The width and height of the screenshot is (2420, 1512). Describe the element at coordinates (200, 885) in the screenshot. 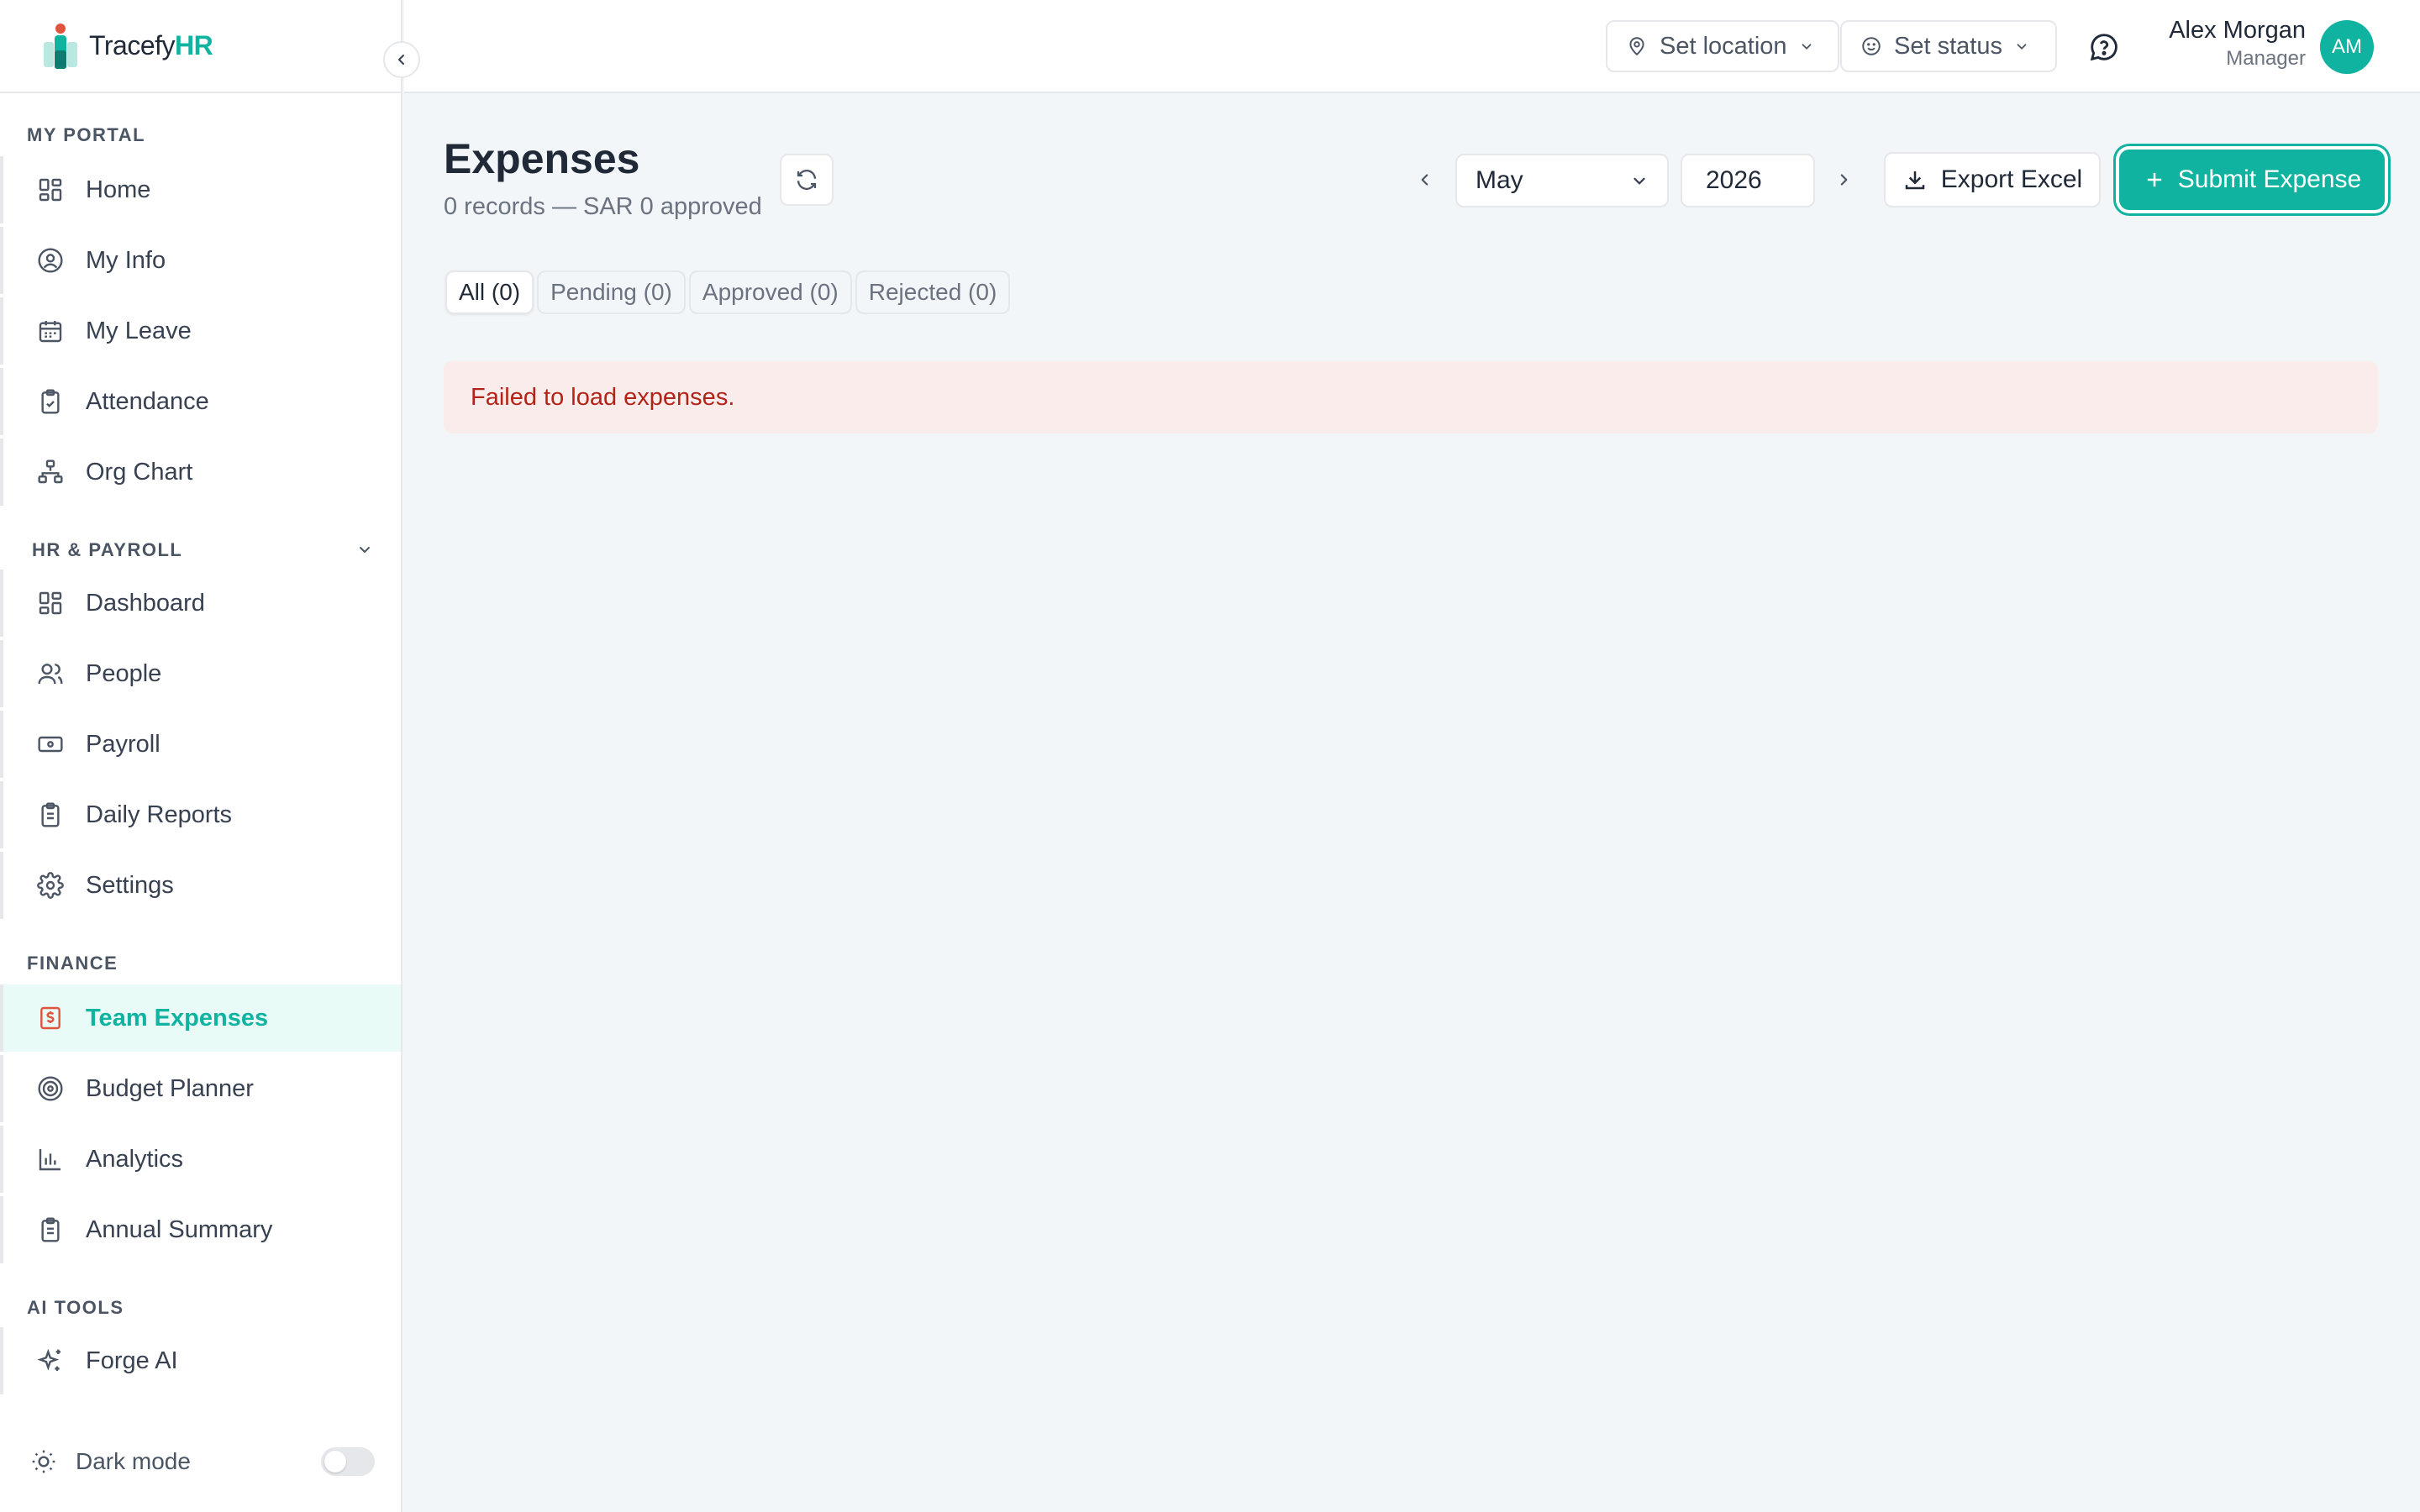

I see `sidebar-item-settings: Settings` at that location.